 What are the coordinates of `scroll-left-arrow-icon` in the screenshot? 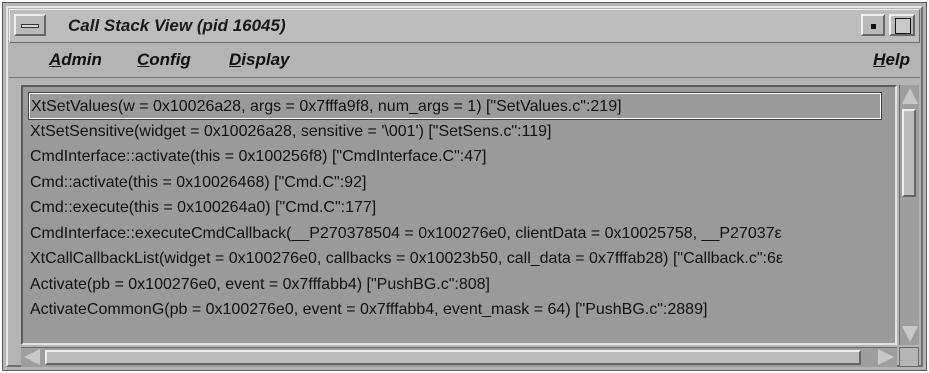 It's located at (32, 357).